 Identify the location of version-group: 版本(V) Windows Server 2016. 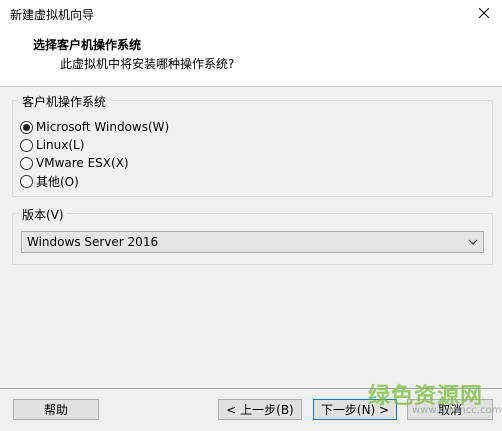
(252, 235).